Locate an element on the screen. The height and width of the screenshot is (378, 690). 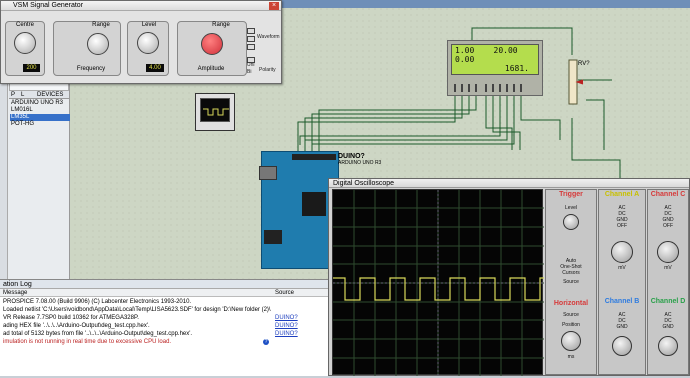
channel-c-off: OFF is located at coordinates (668, 226).